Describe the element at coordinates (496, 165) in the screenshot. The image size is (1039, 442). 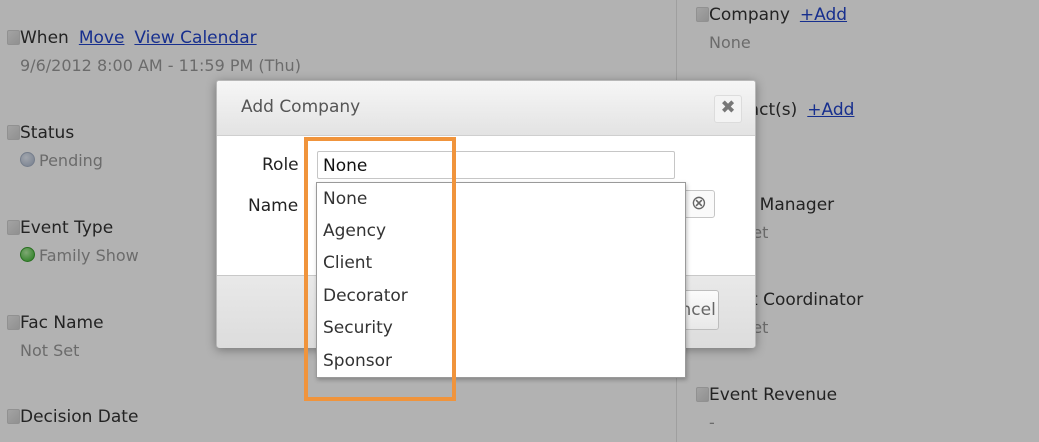
I see `role-select: None` at that location.